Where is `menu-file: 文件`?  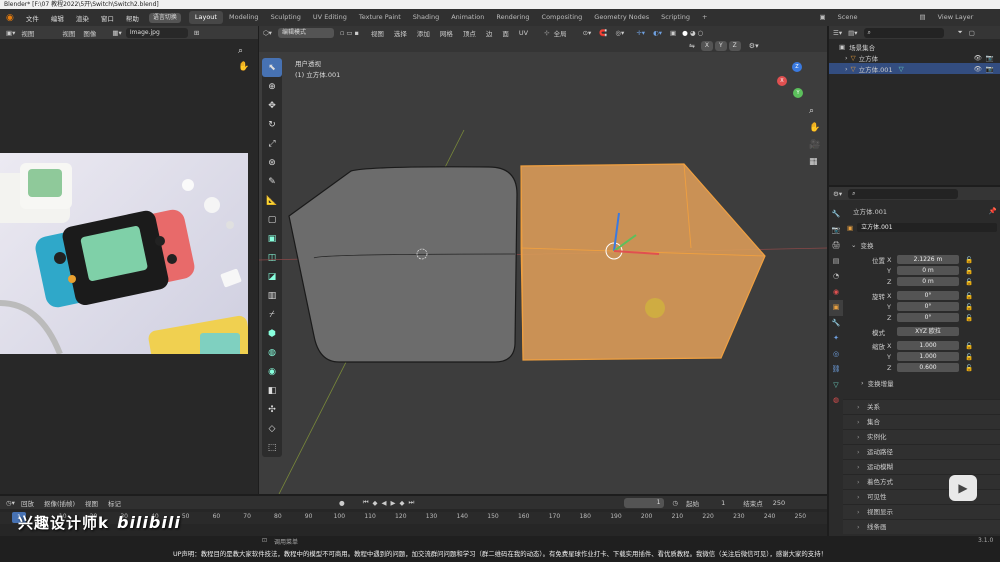 menu-file: 文件 is located at coordinates (32, 18).